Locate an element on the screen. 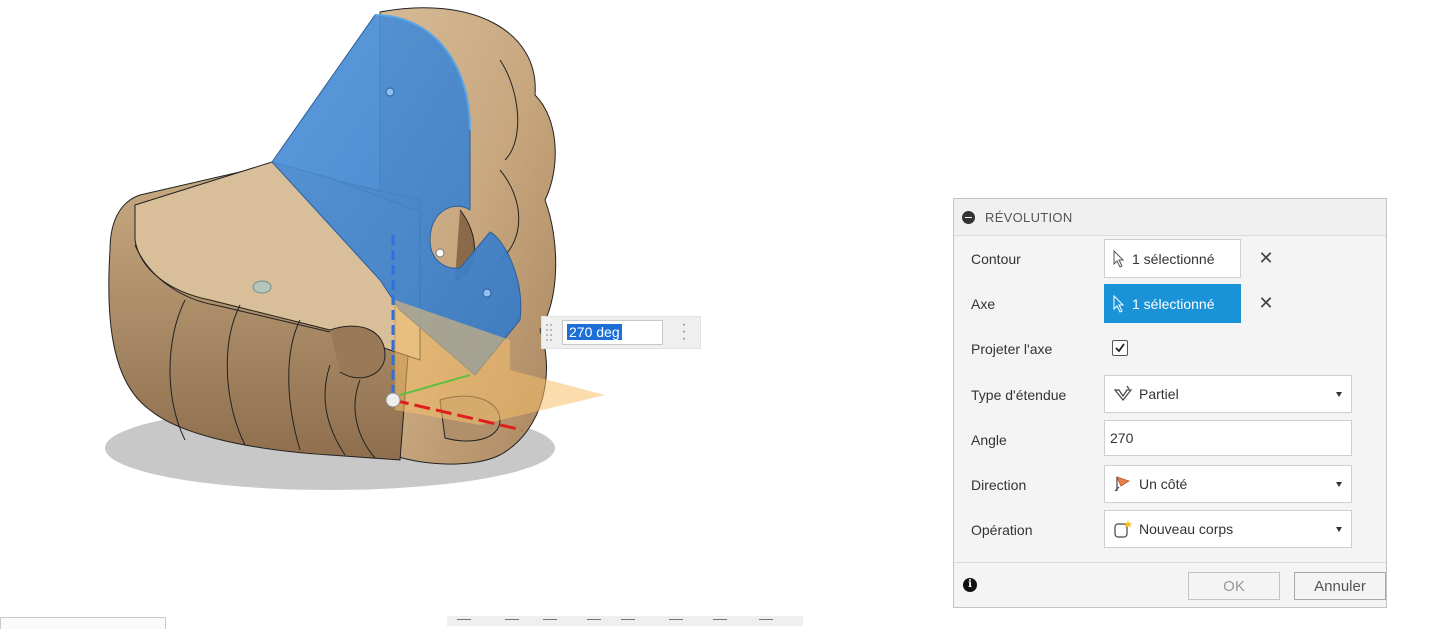 The width and height of the screenshot is (1429, 629). angle-field: 270 is located at coordinates (1228, 438).